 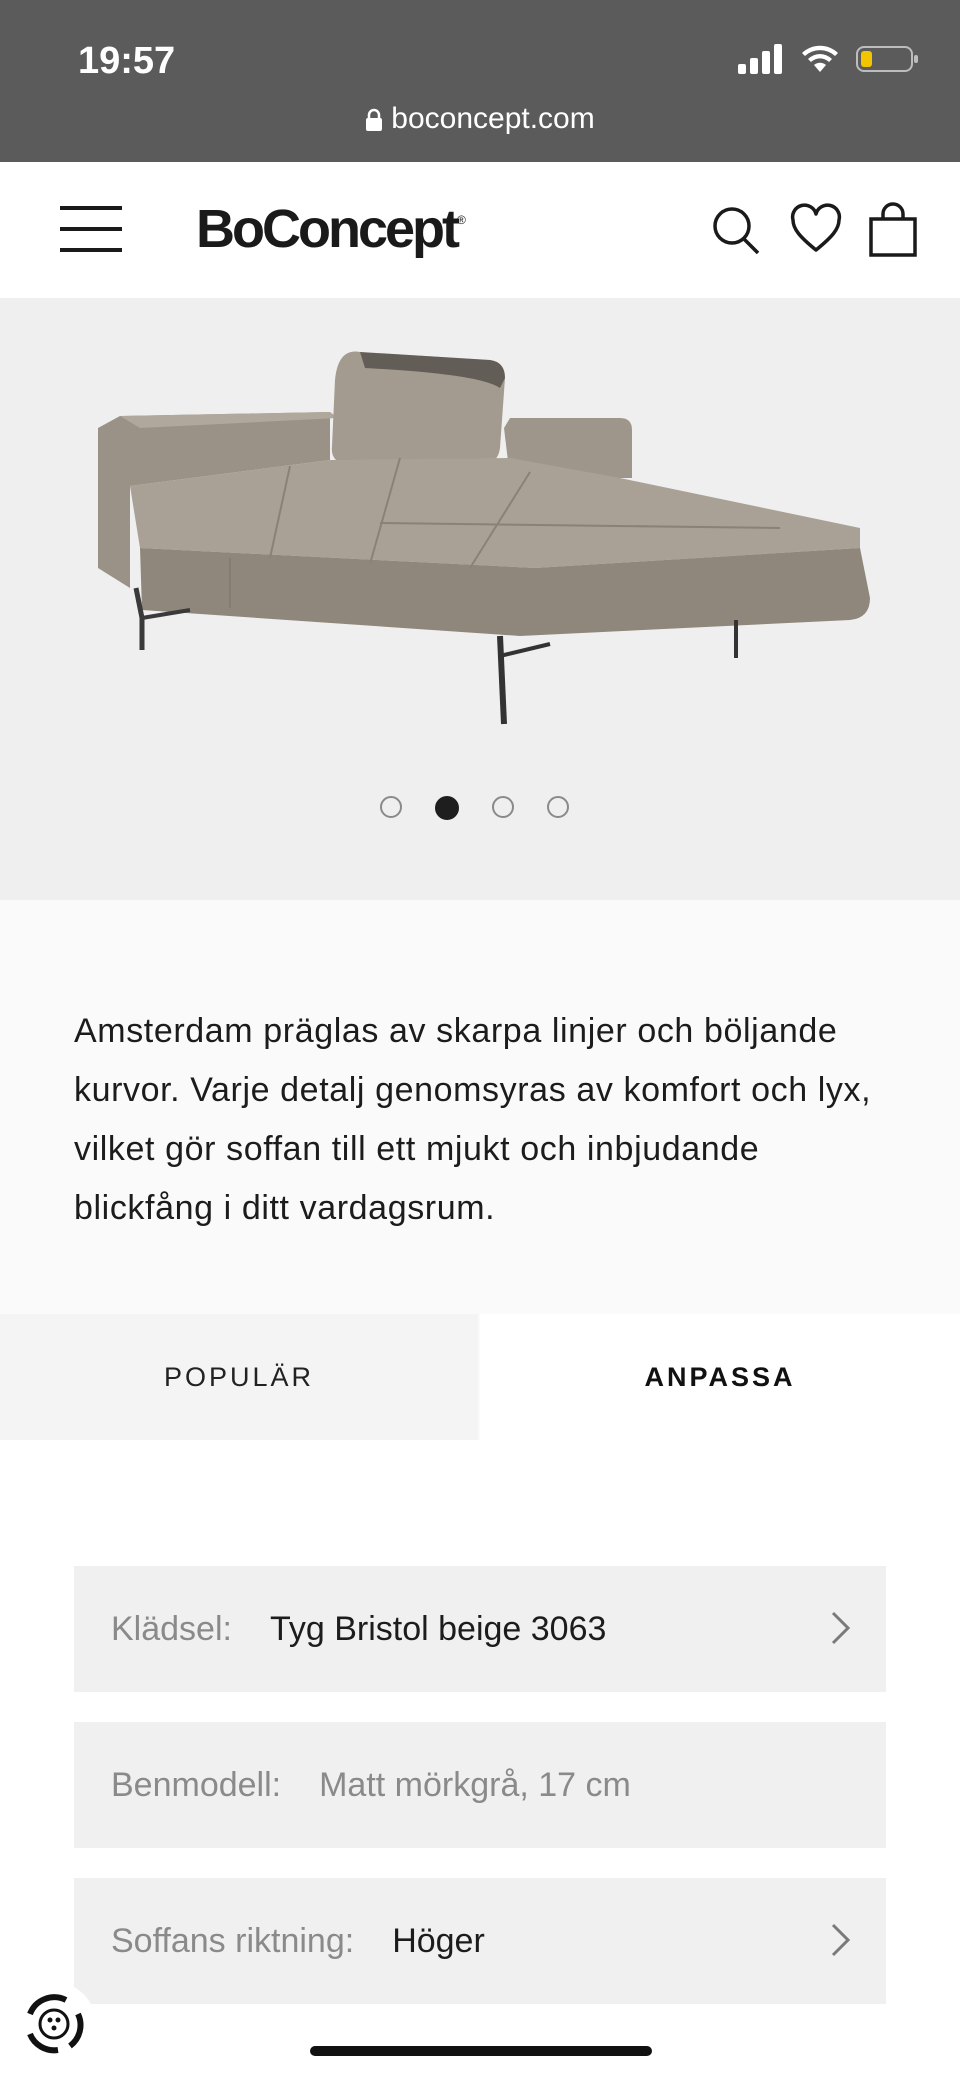 I want to click on gallery-pagination, so click(x=474, y=808).